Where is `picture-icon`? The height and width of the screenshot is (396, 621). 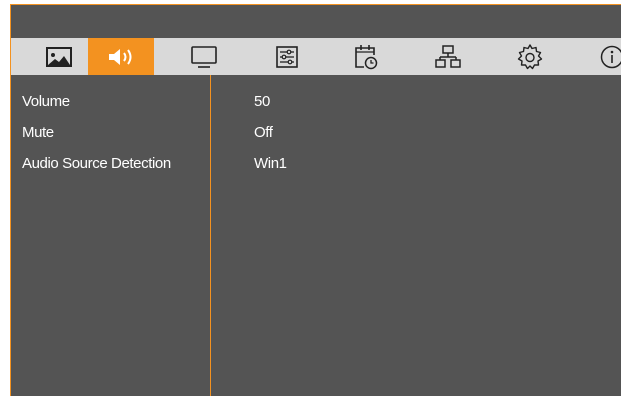 picture-icon is located at coordinates (59, 56).